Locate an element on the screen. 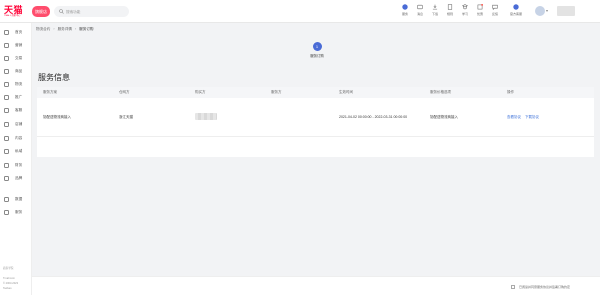 This screenshot has height=295, width=600. agreement-checkbox is located at coordinates (513, 286).